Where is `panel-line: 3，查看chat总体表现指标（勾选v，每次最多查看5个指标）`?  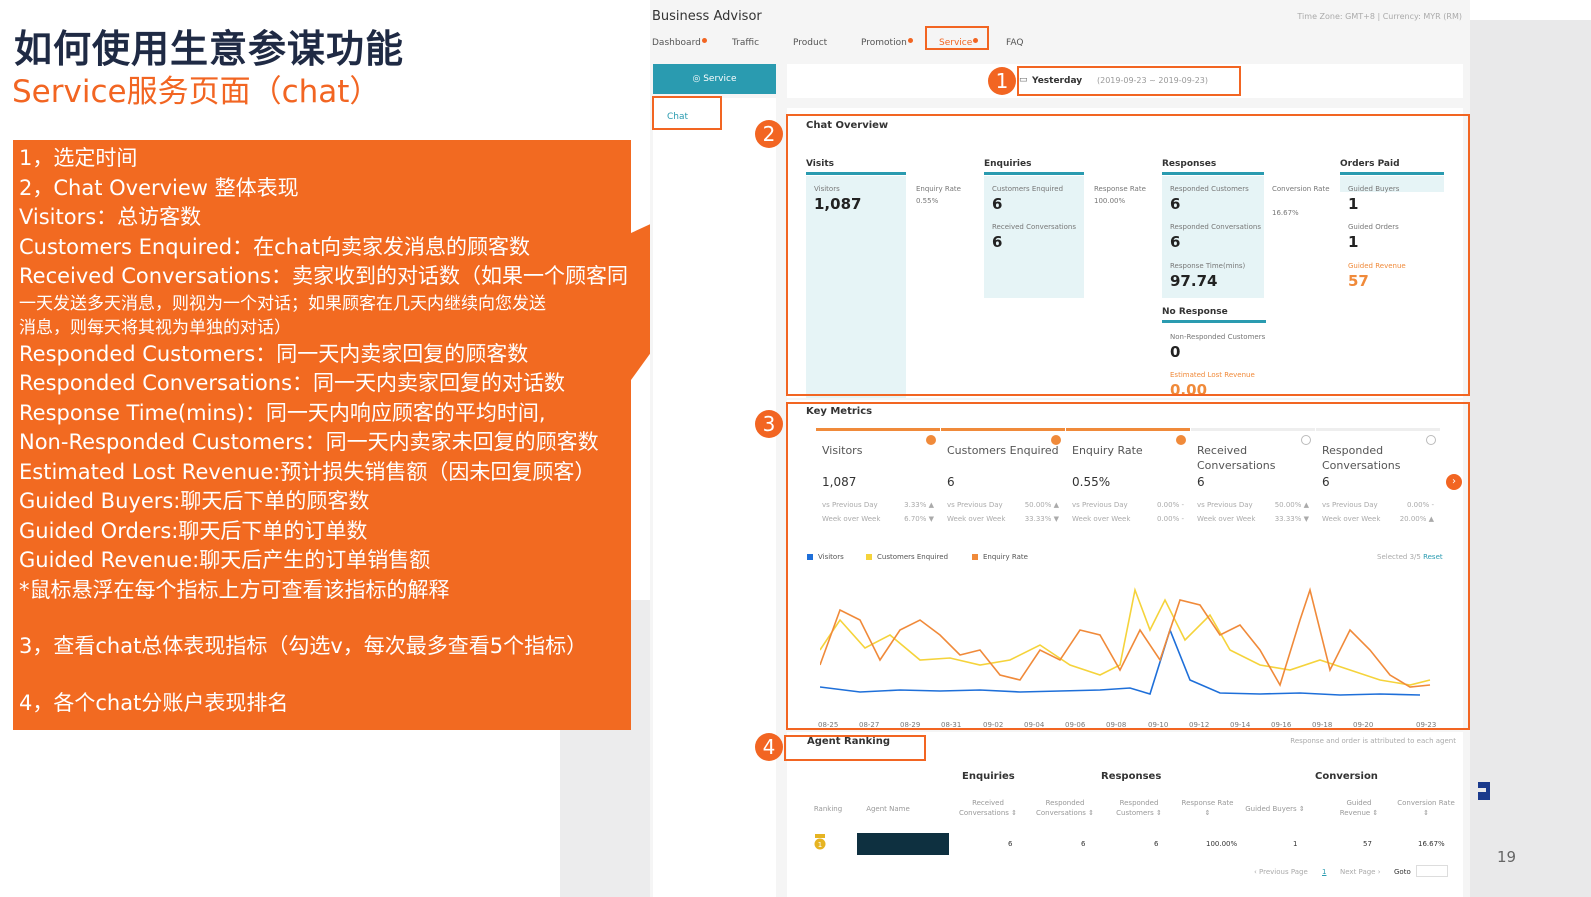 panel-line: 3，查看chat总体表现指标（勾选v，每次最多查看5个指标） is located at coordinates (303, 646).